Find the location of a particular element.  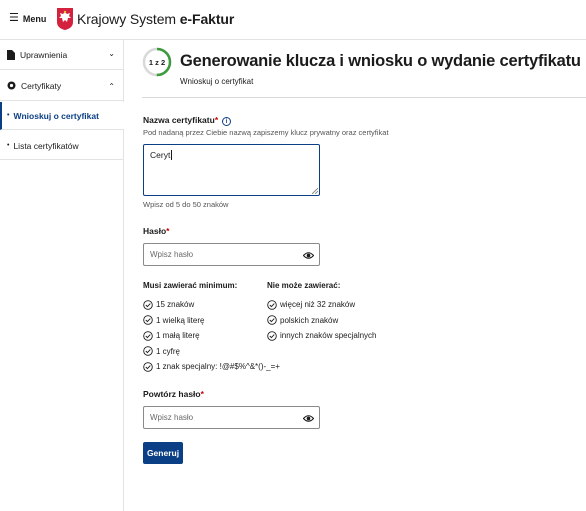

repeat-password-placeholder: Wpisz hasło is located at coordinates (172, 417).